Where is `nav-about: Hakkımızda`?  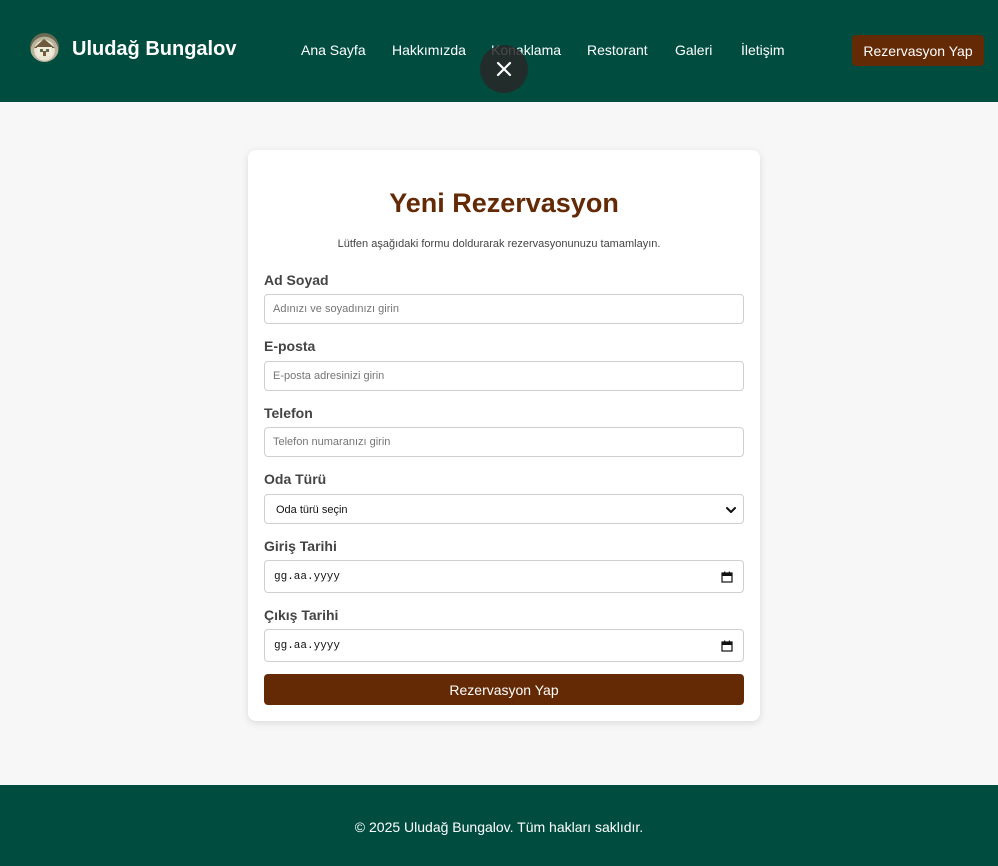 nav-about: Hakkımızda is located at coordinates (429, 50).